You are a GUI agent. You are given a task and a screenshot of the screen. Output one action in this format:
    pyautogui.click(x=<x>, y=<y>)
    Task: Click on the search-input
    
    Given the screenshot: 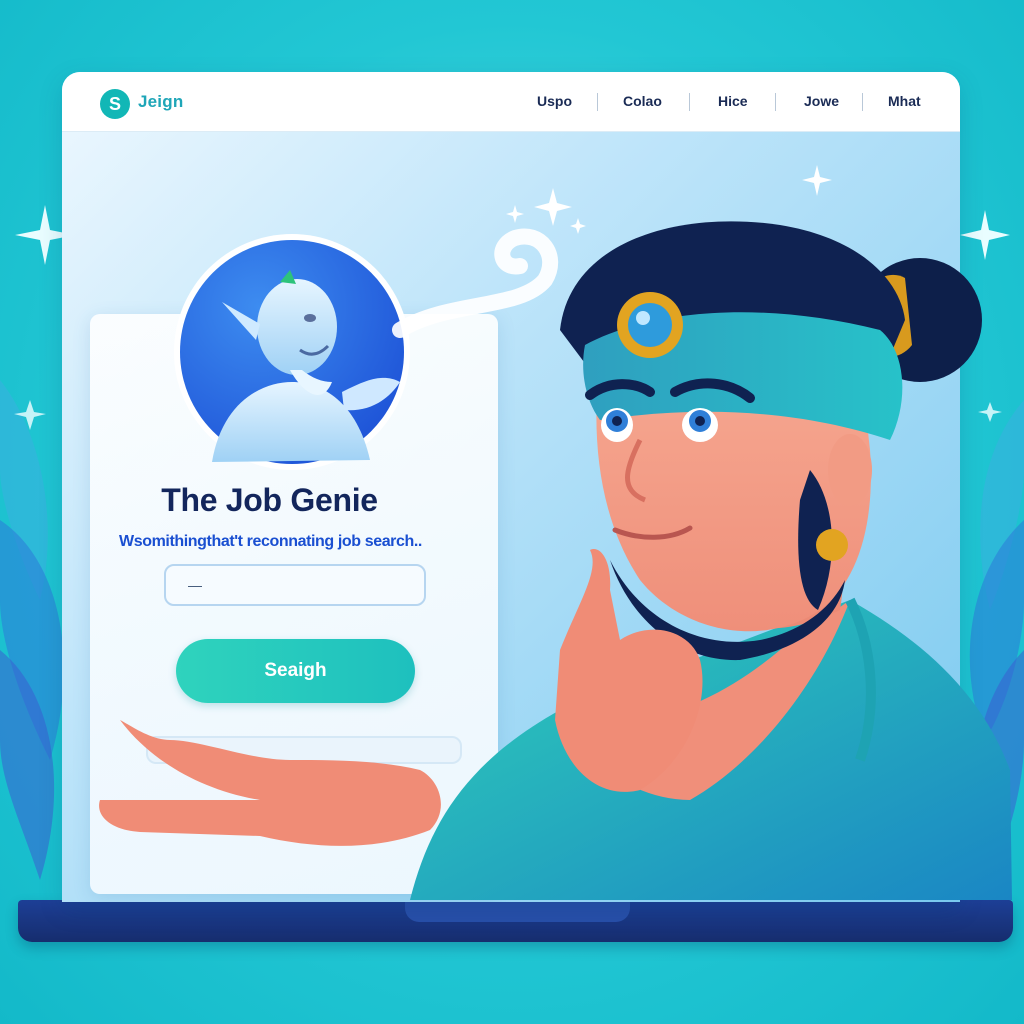 What is the action you would take?
    pyautogui.click(x=295, y=585)
    